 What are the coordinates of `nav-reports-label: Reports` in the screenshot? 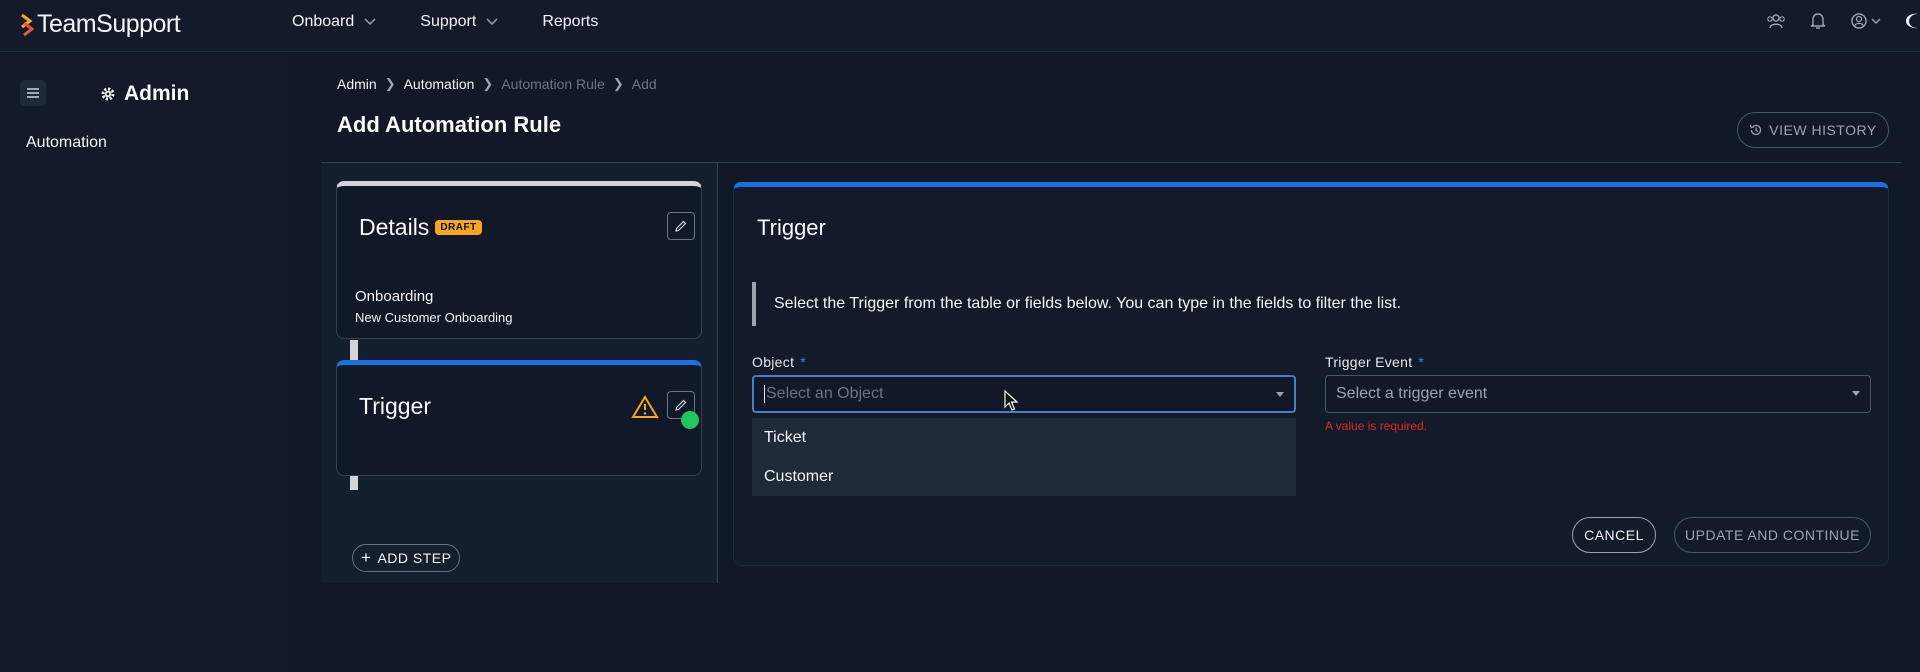 It's located at (570, 21).